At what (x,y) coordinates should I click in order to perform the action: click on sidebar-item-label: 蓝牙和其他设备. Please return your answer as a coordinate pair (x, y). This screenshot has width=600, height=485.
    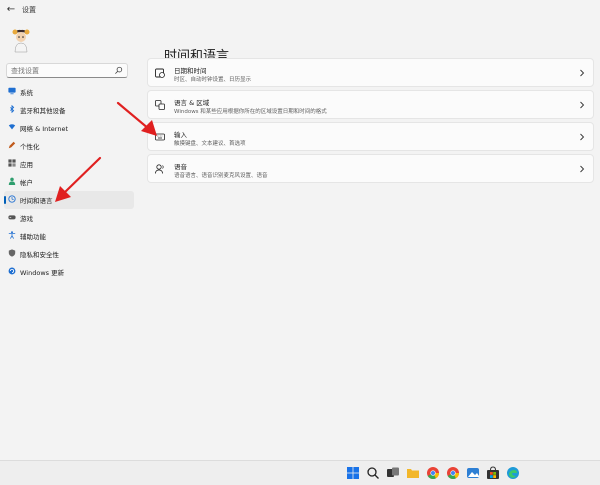
    Looking at the image, I should click on (43, 111).